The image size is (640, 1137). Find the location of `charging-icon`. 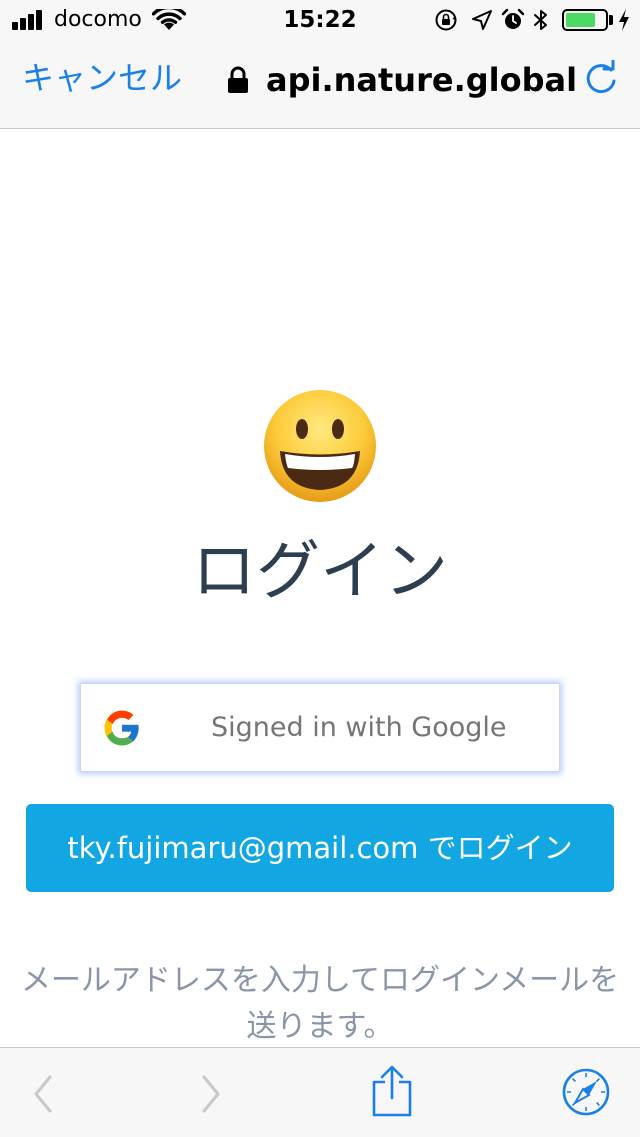

charging-icon is located at coordinates (624, 20).